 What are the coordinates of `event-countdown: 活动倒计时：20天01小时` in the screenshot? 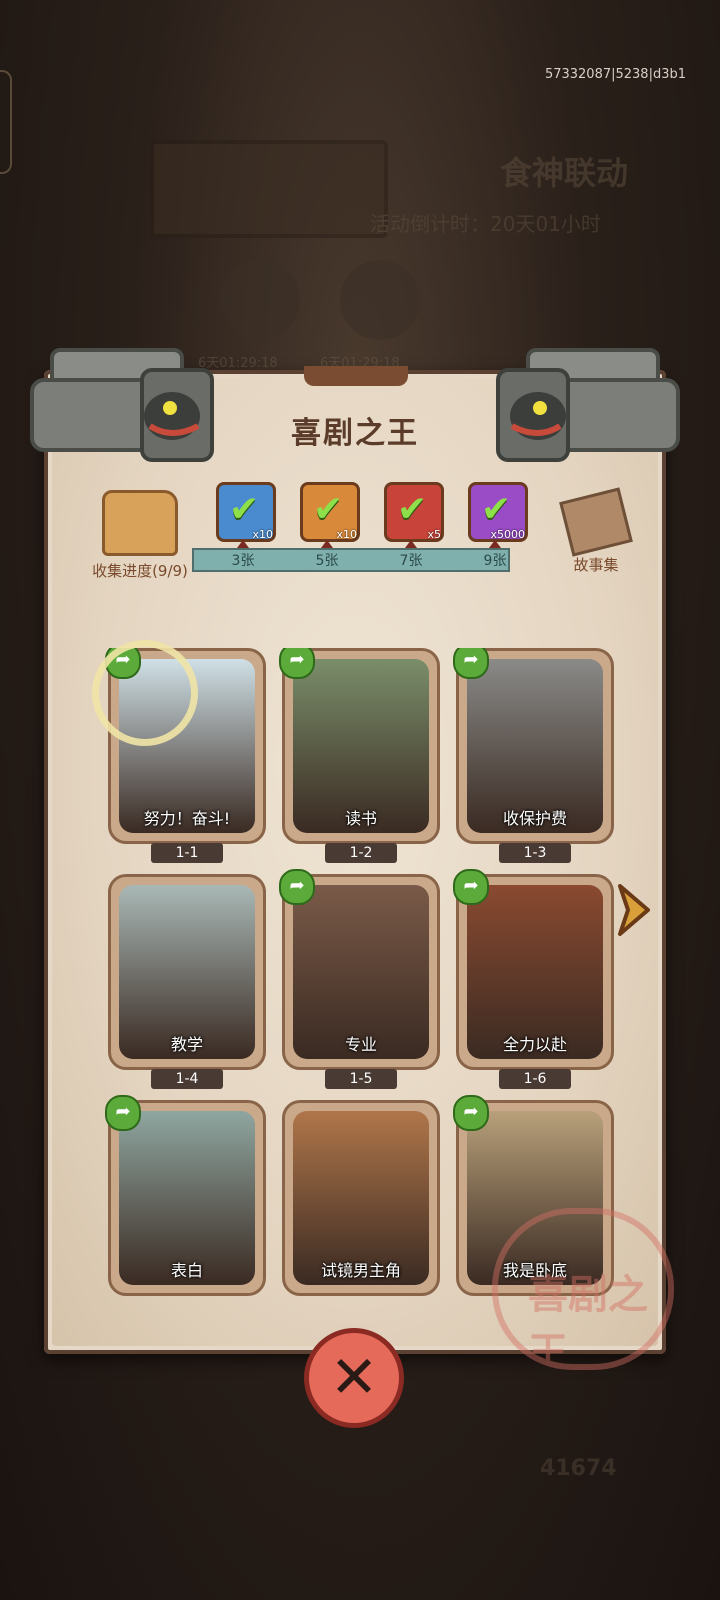 It's located at (485, 224).